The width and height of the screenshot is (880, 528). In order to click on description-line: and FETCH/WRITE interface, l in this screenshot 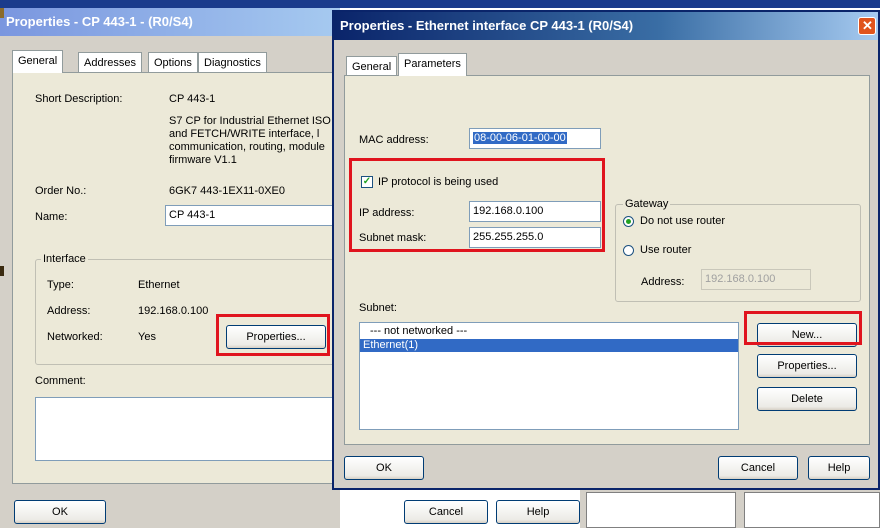, I will do `click(244, 134)`.